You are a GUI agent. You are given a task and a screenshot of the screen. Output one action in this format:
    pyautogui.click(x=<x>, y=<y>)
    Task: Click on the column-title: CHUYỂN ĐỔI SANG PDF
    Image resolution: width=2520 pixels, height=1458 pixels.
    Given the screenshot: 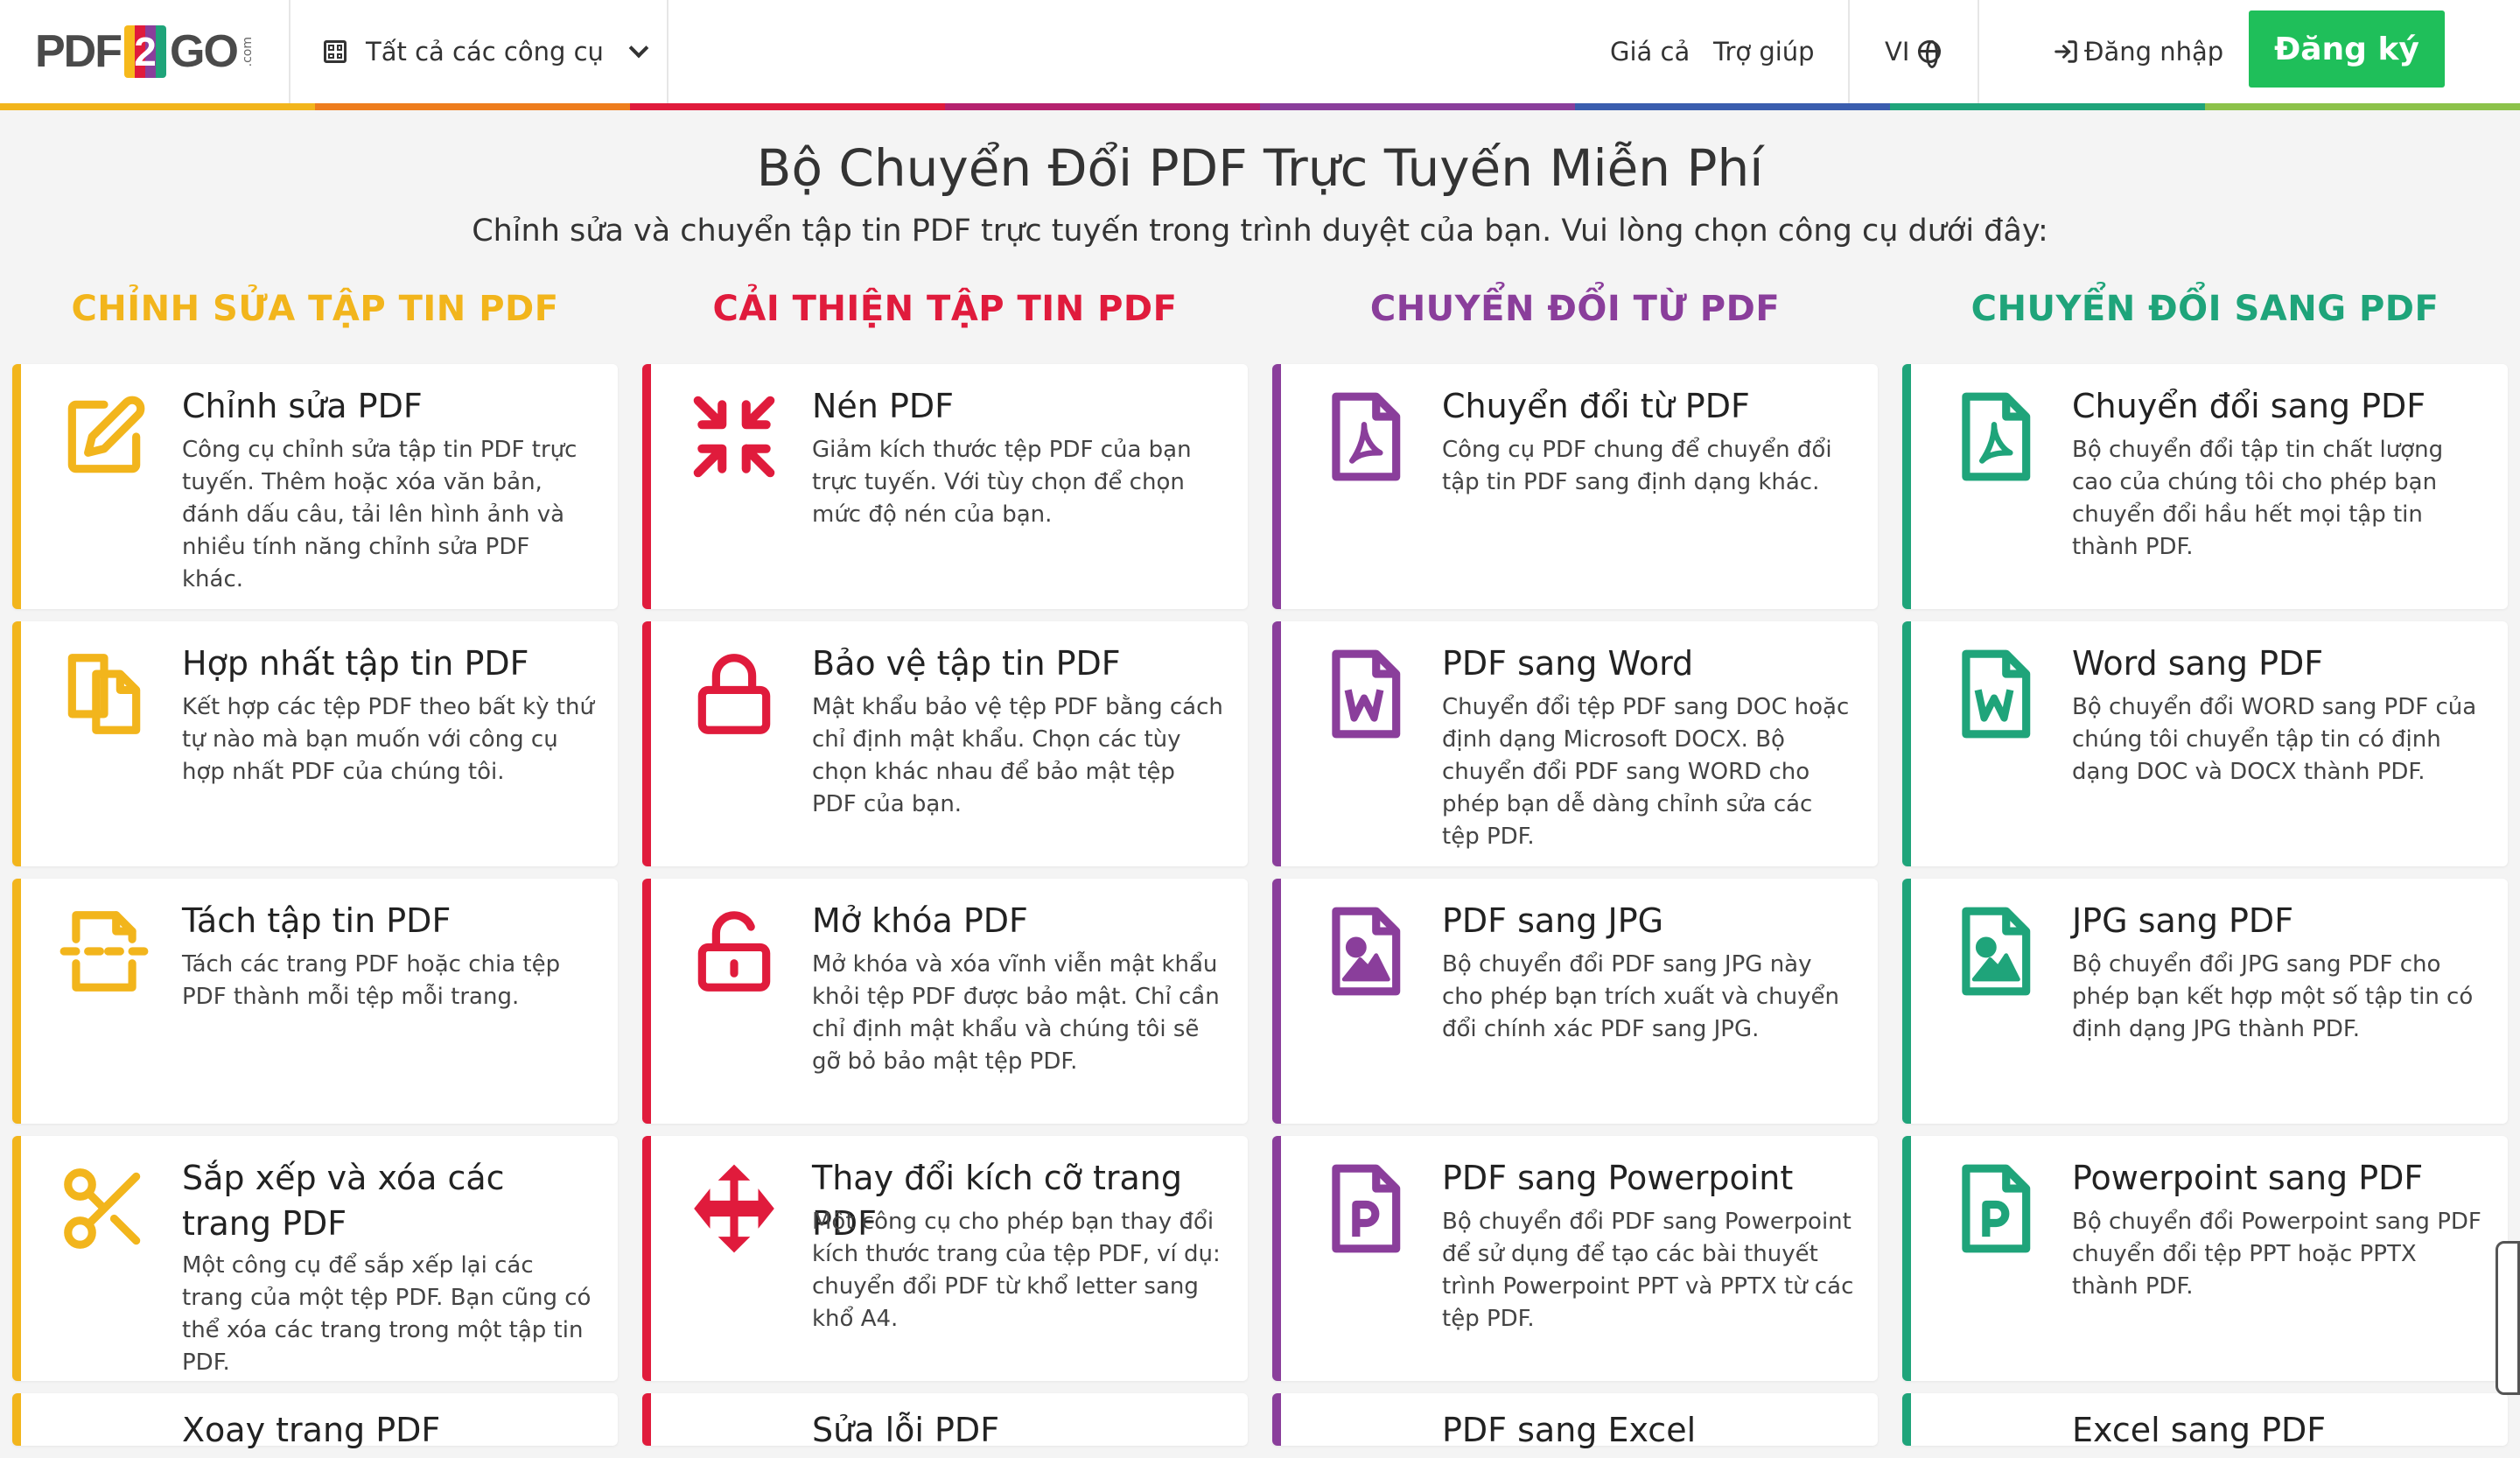 What is the action you would take?
    pyautogui.click(x=2205, y=309)
    